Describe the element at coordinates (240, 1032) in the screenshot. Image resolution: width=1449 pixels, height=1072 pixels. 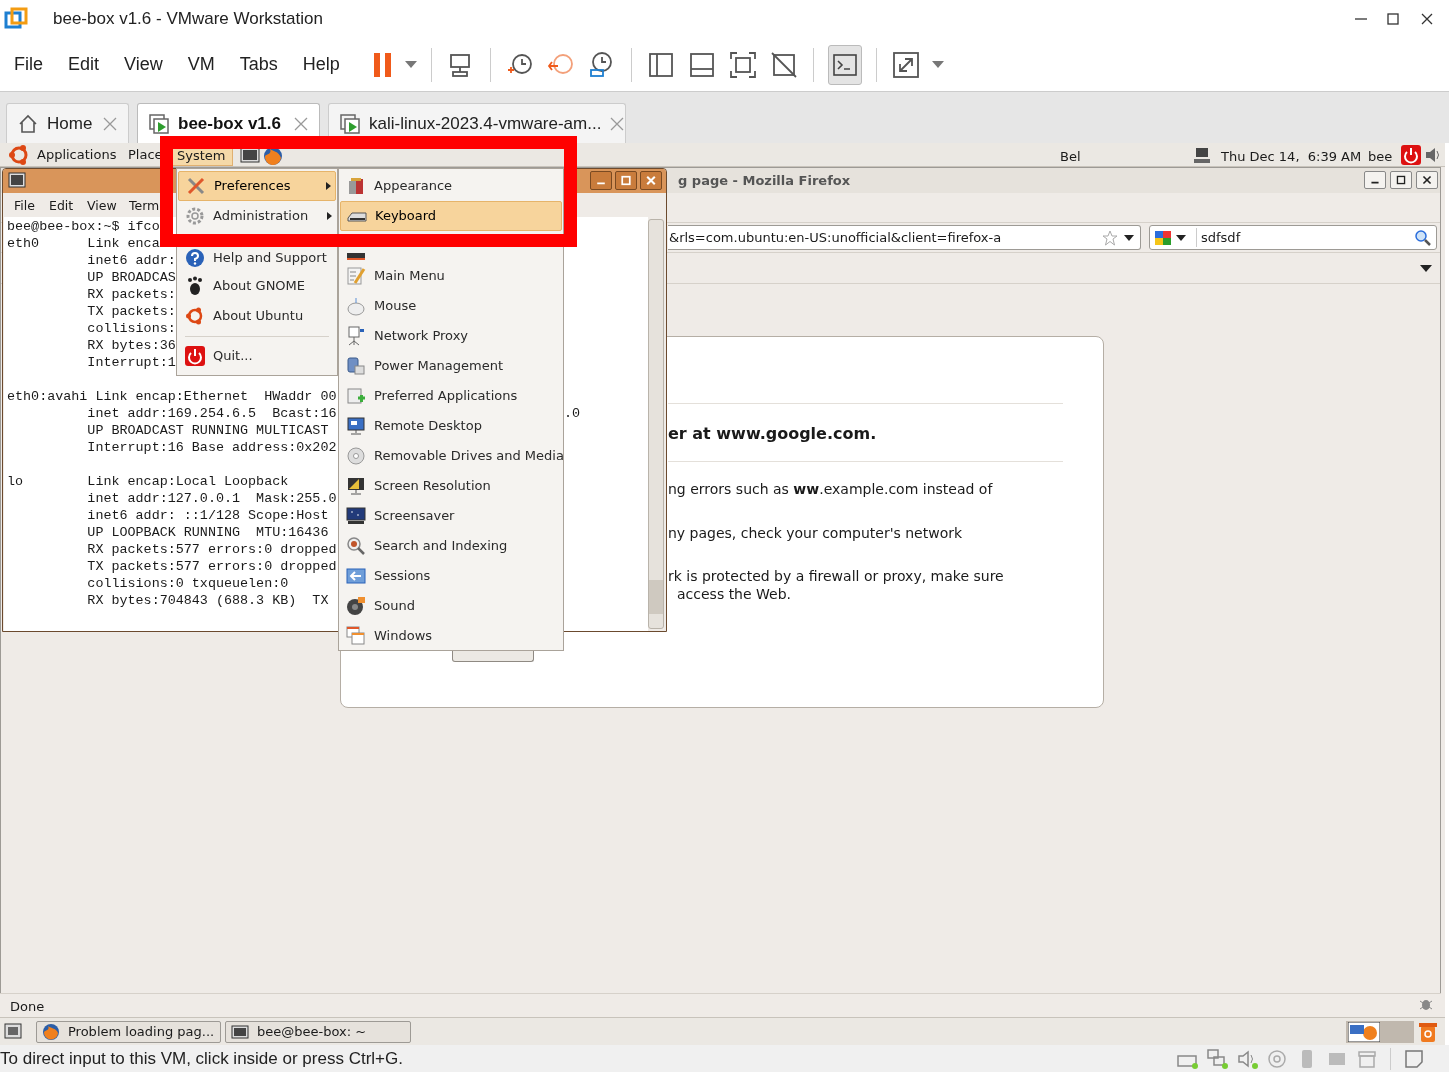
I see `terminal-icon` at that location.